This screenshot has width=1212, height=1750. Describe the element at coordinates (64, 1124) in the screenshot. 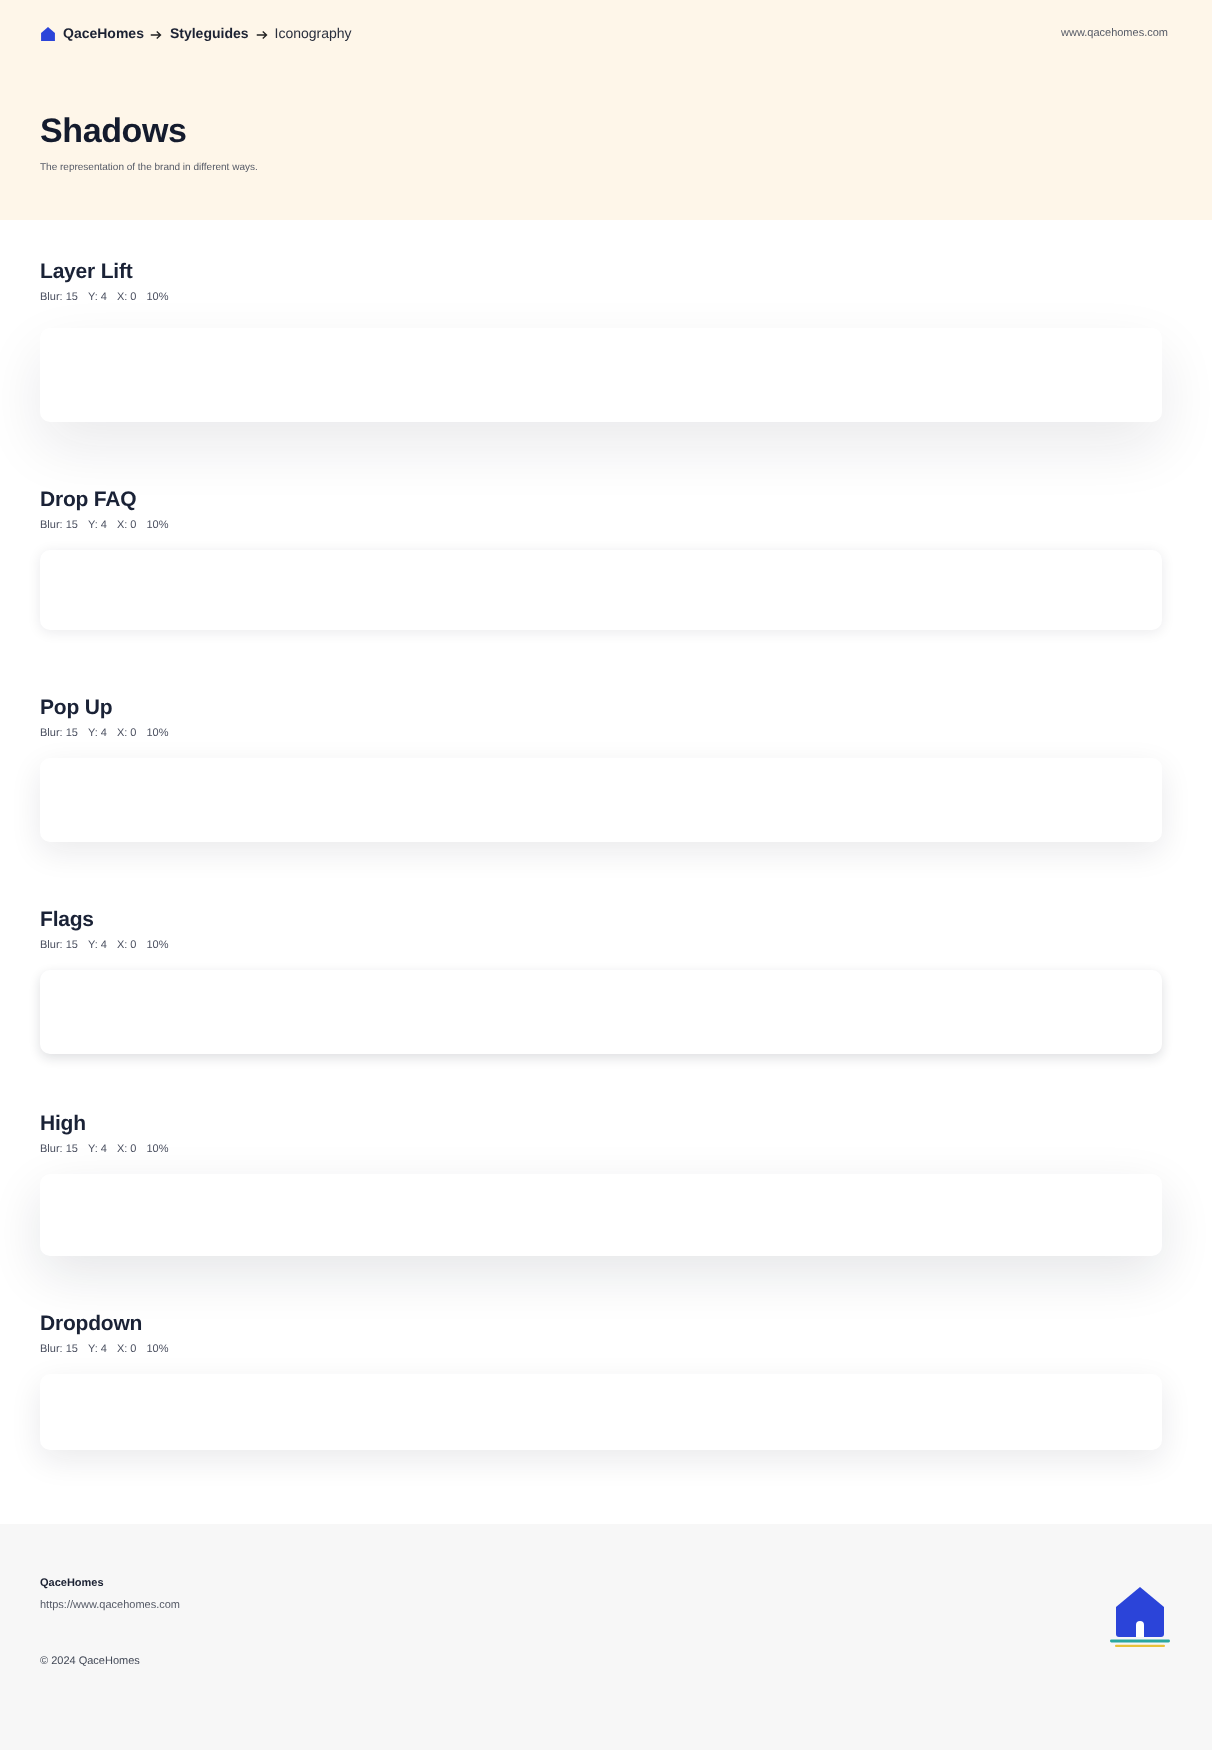

I see `shadow-title: High` at that location.